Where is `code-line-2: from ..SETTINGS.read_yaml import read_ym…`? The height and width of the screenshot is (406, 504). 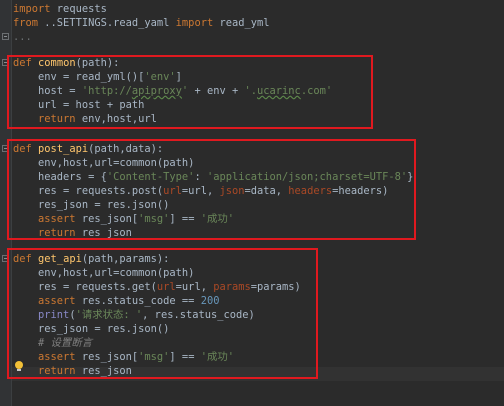
code-line-2: from ..SETTINGS.read_yaml import read_ym… is located at coordinates (141, 23).